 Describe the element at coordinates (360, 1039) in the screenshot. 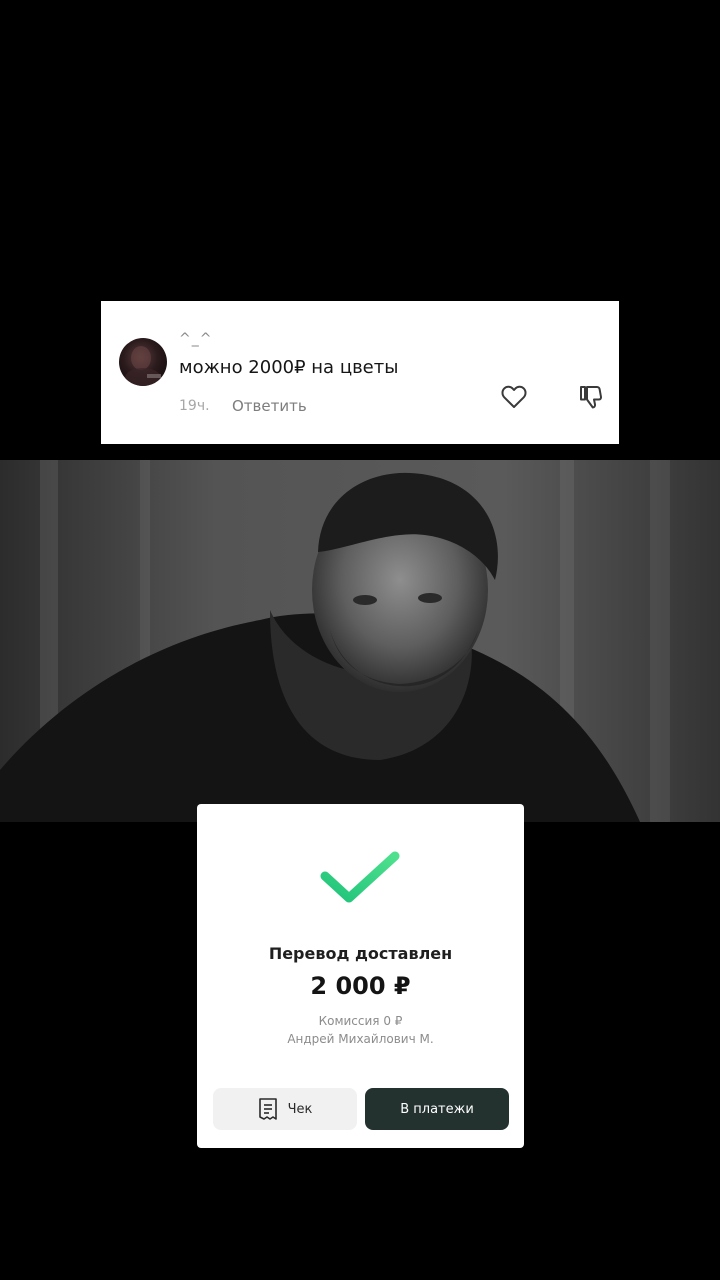

I see `transfer-recipient: Андрей Михайлович М.` at that location.